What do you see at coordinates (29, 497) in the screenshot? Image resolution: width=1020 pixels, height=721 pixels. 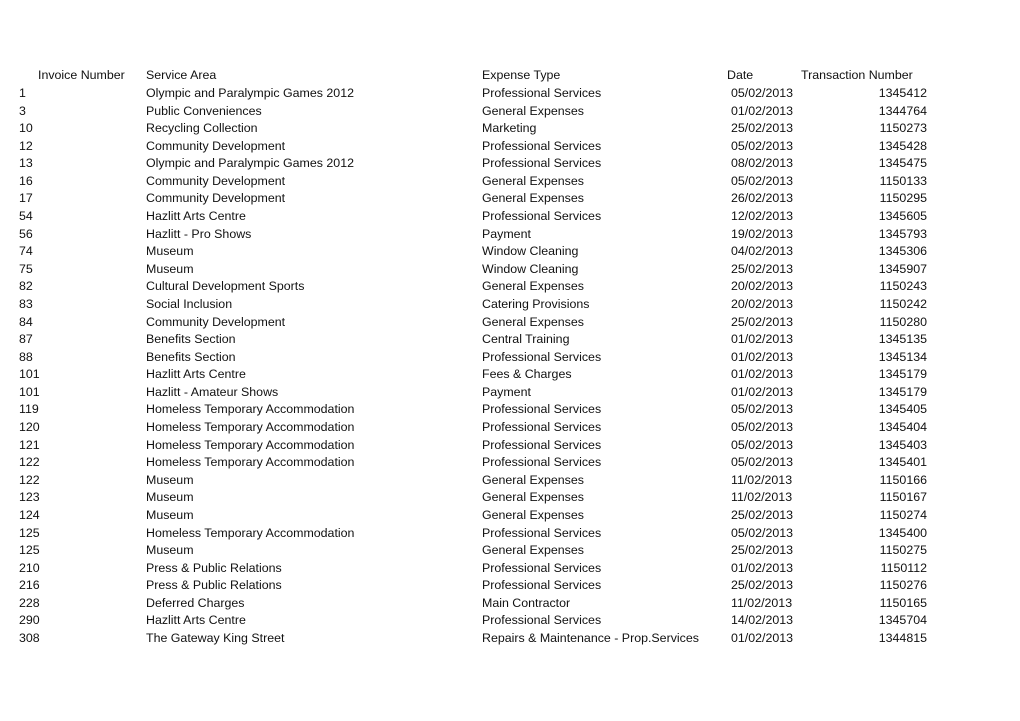 I see `invoice-number-cell: 123` at bounding box center [29, 497].